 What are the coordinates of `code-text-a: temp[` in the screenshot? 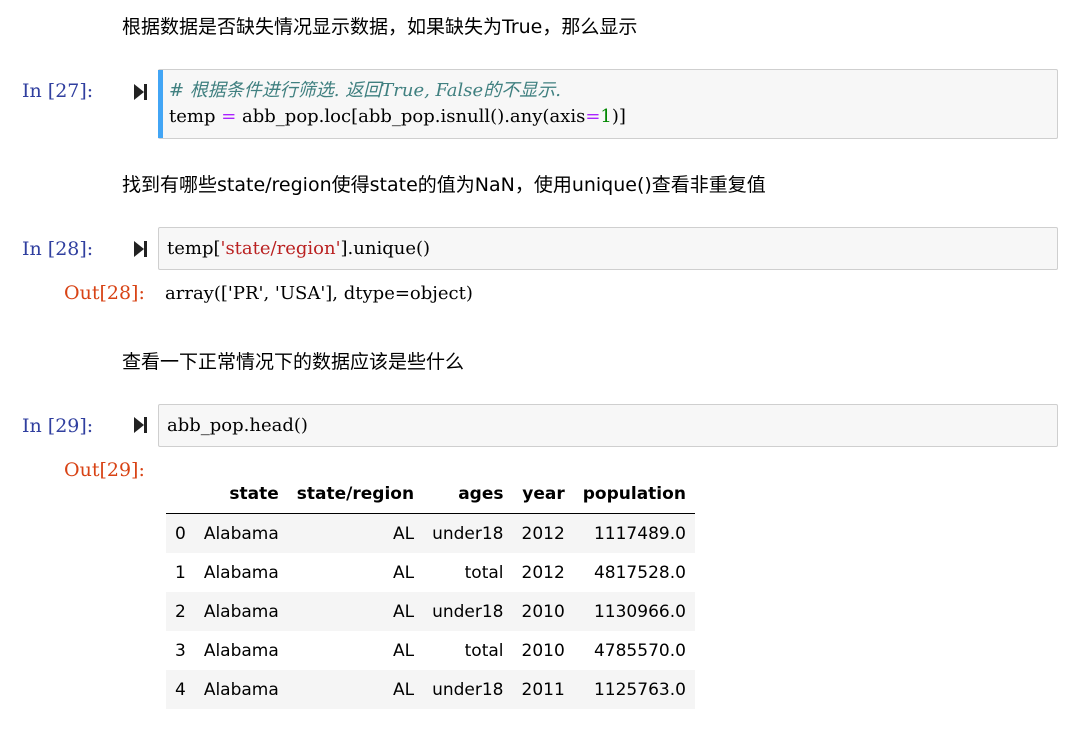 It's located at (194, 248).